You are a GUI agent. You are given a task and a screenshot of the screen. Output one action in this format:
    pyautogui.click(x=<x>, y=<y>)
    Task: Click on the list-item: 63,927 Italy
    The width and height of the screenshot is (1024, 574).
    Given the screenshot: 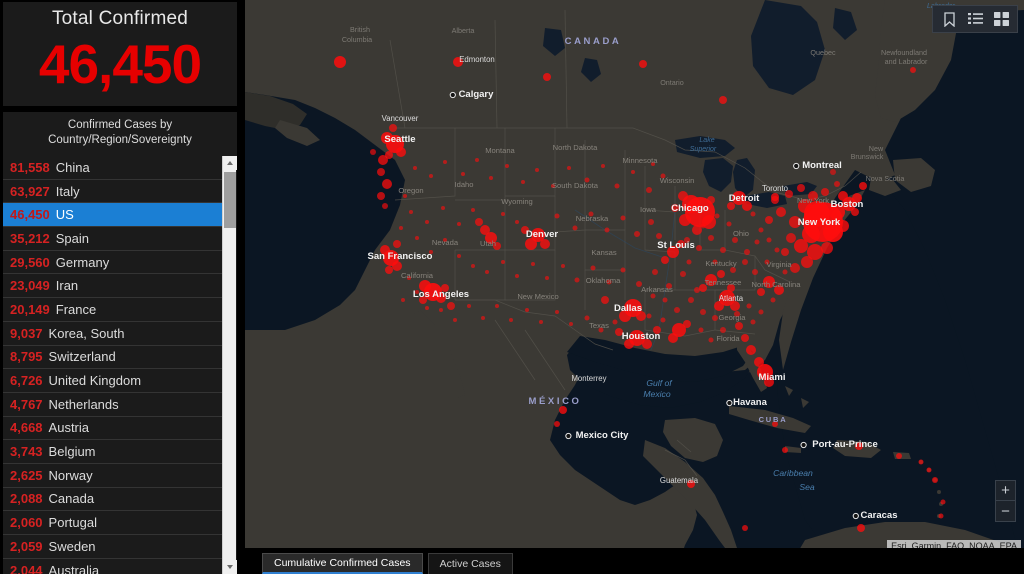 What is the action you would take?
    pyautogui.click(x=112, y=191)
    